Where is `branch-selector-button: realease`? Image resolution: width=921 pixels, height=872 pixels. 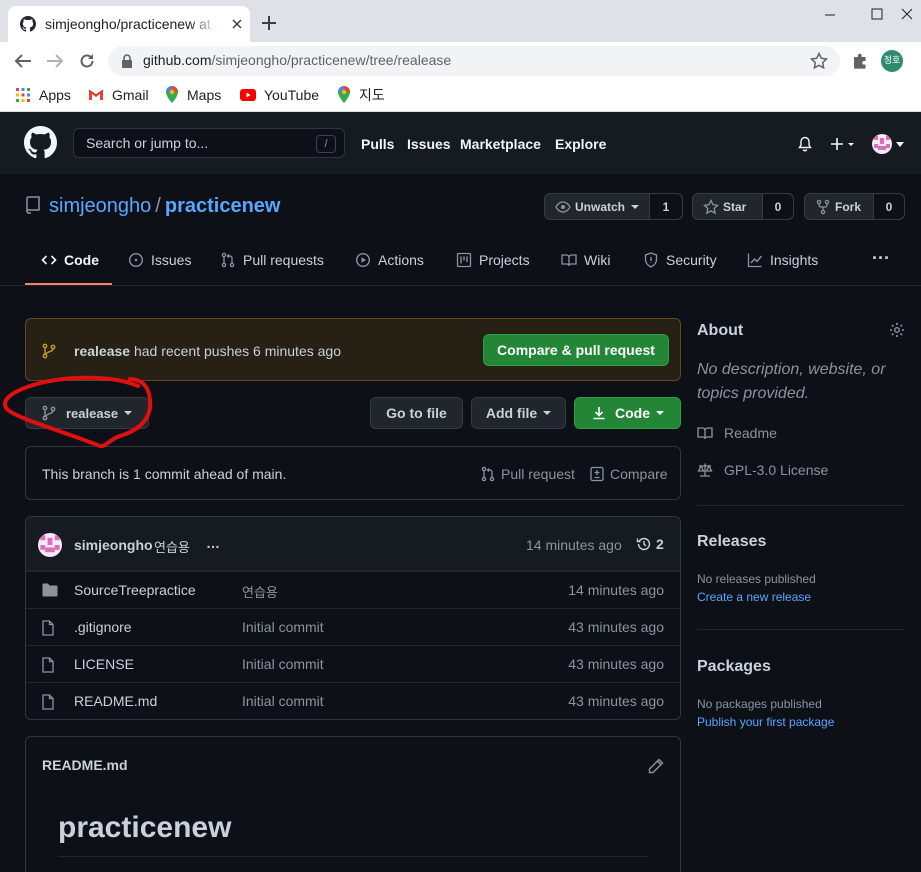 branch-selector-button: realease is located at coordinates (87, 413).